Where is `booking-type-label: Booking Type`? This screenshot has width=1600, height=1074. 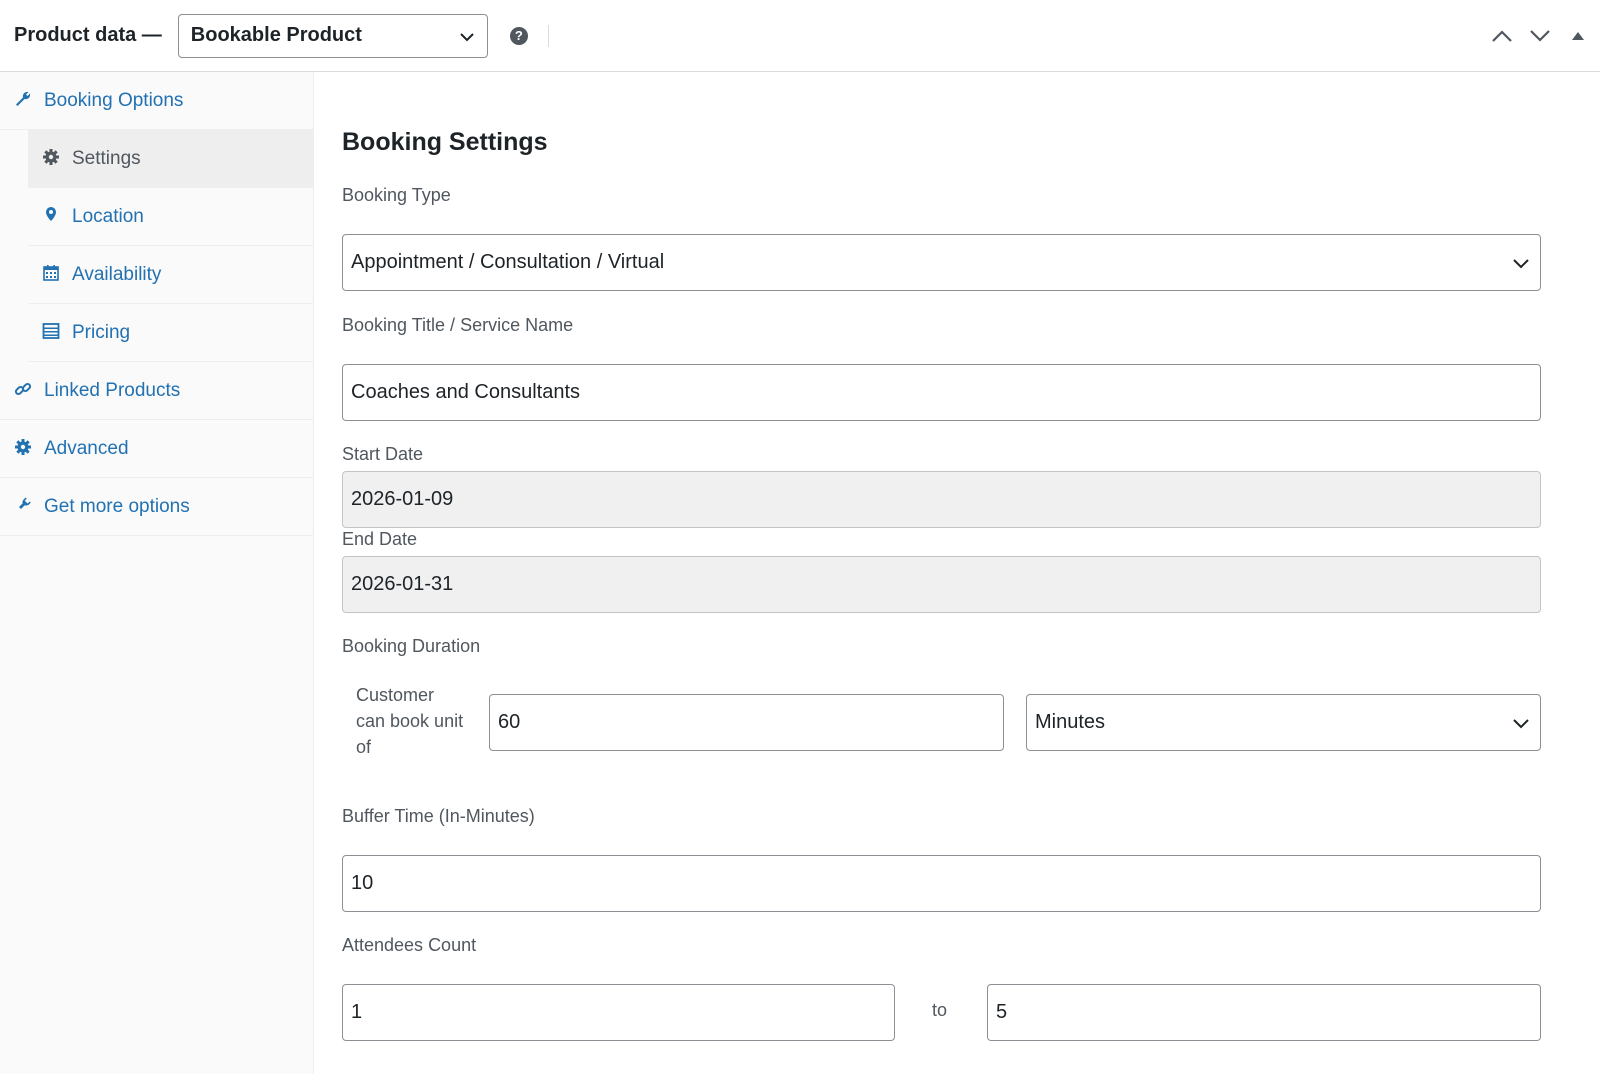
booking-type-label: Booking Type is located at coordinates (396, 195).